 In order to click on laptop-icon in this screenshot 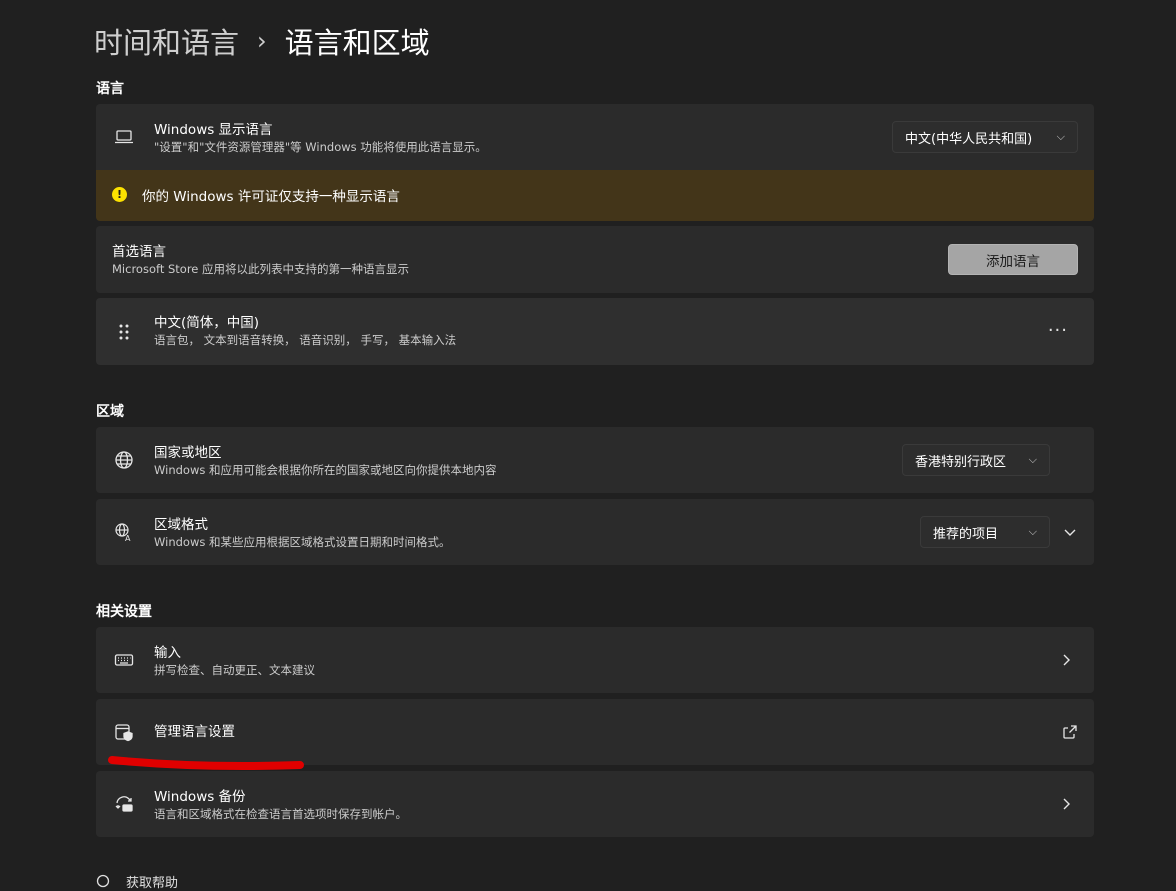, I will do `click(124, 137)`.